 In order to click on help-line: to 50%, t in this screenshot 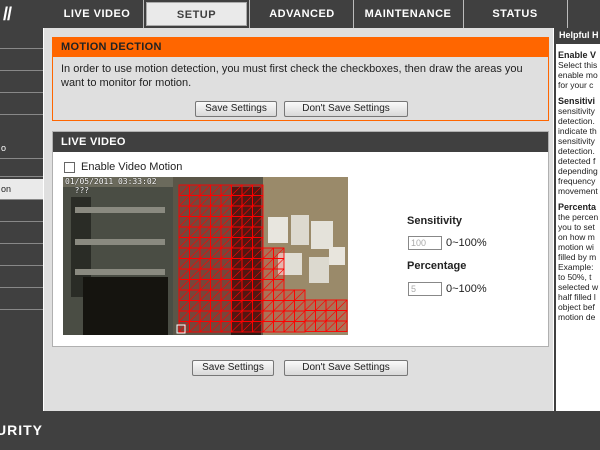, I will do `click(575, 277)`.